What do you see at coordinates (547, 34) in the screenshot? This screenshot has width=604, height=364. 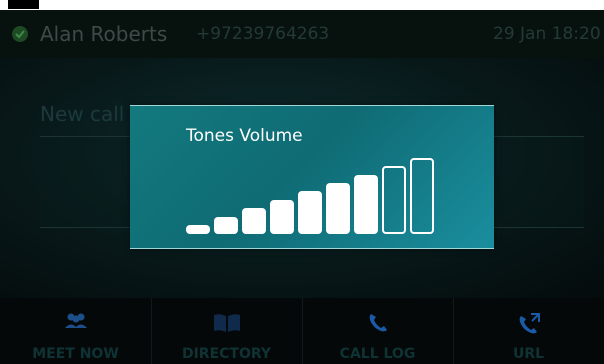 I see `date-time: 29 Jan 18:20` at bounding box center [547, 34].